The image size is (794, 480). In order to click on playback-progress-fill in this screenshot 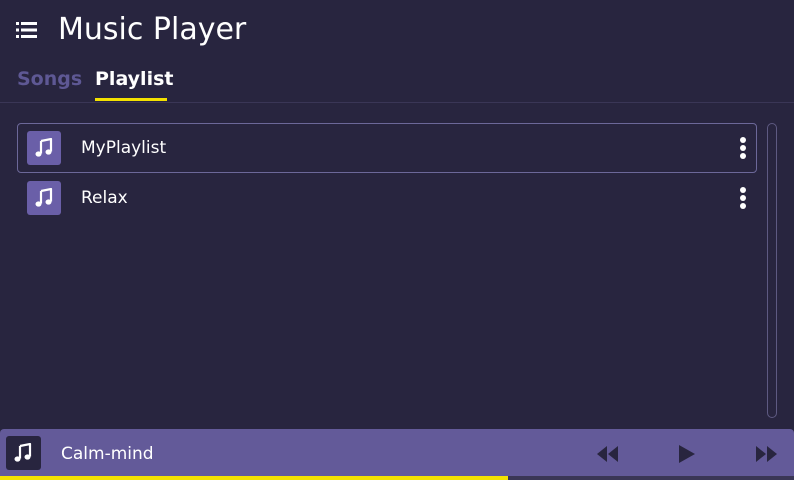, I will do `click(254, 478)`.